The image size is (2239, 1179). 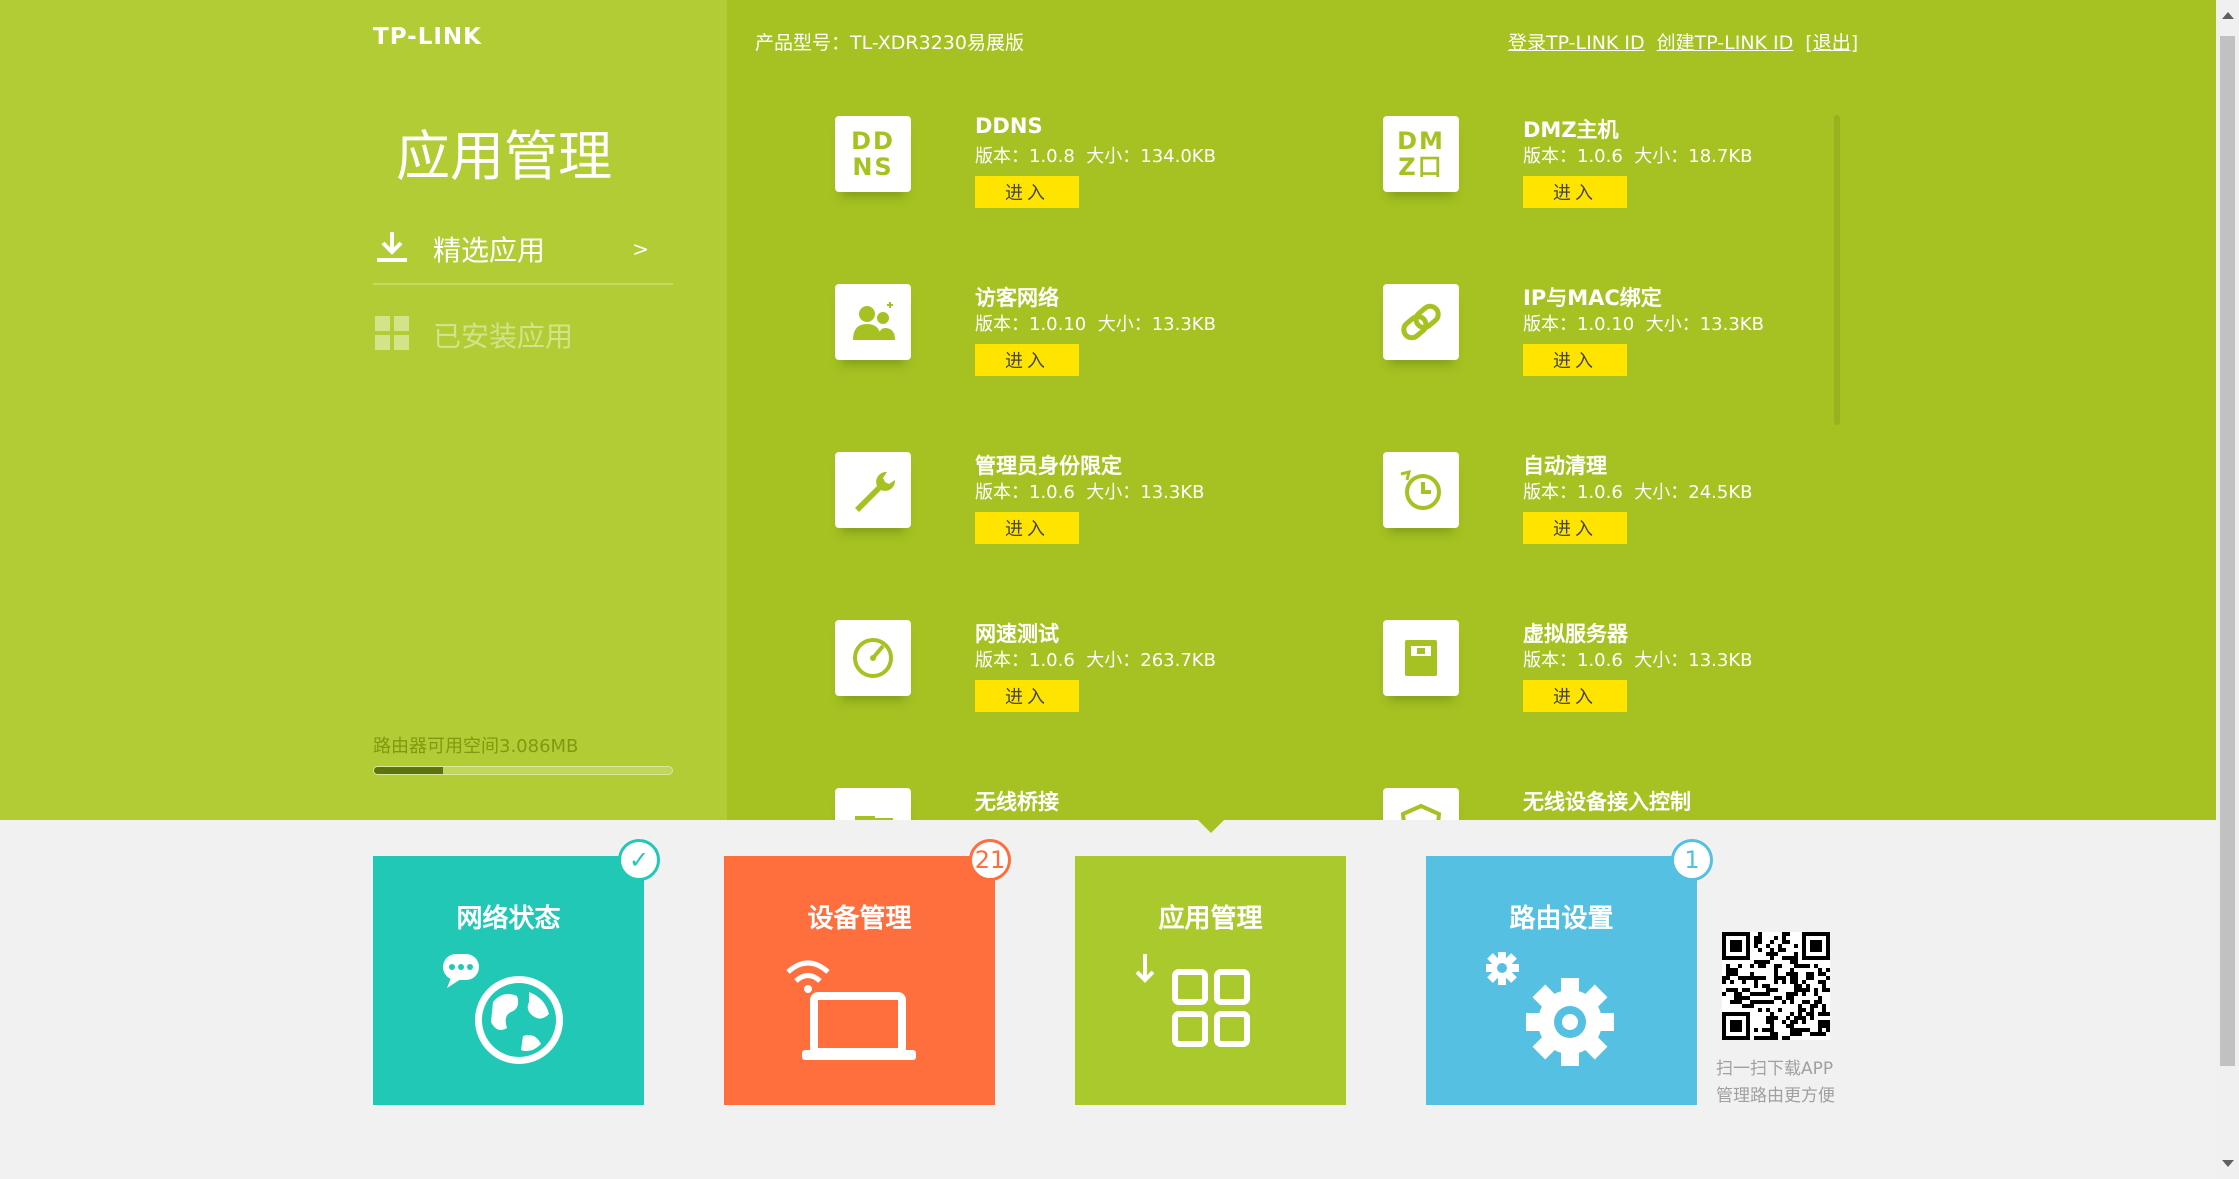 I want to click on scroll-down-arrow-icon, so click(x=2228, y=1163).